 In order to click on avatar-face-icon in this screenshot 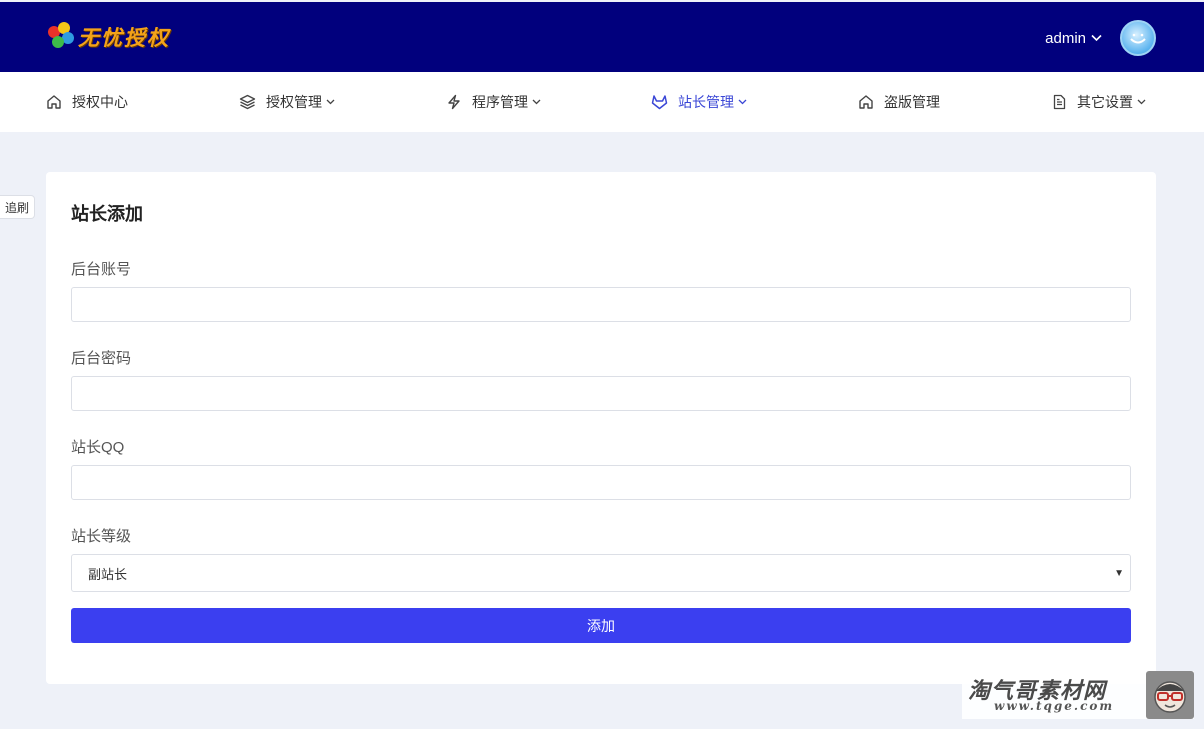, I will do `click(1138, 38)`.